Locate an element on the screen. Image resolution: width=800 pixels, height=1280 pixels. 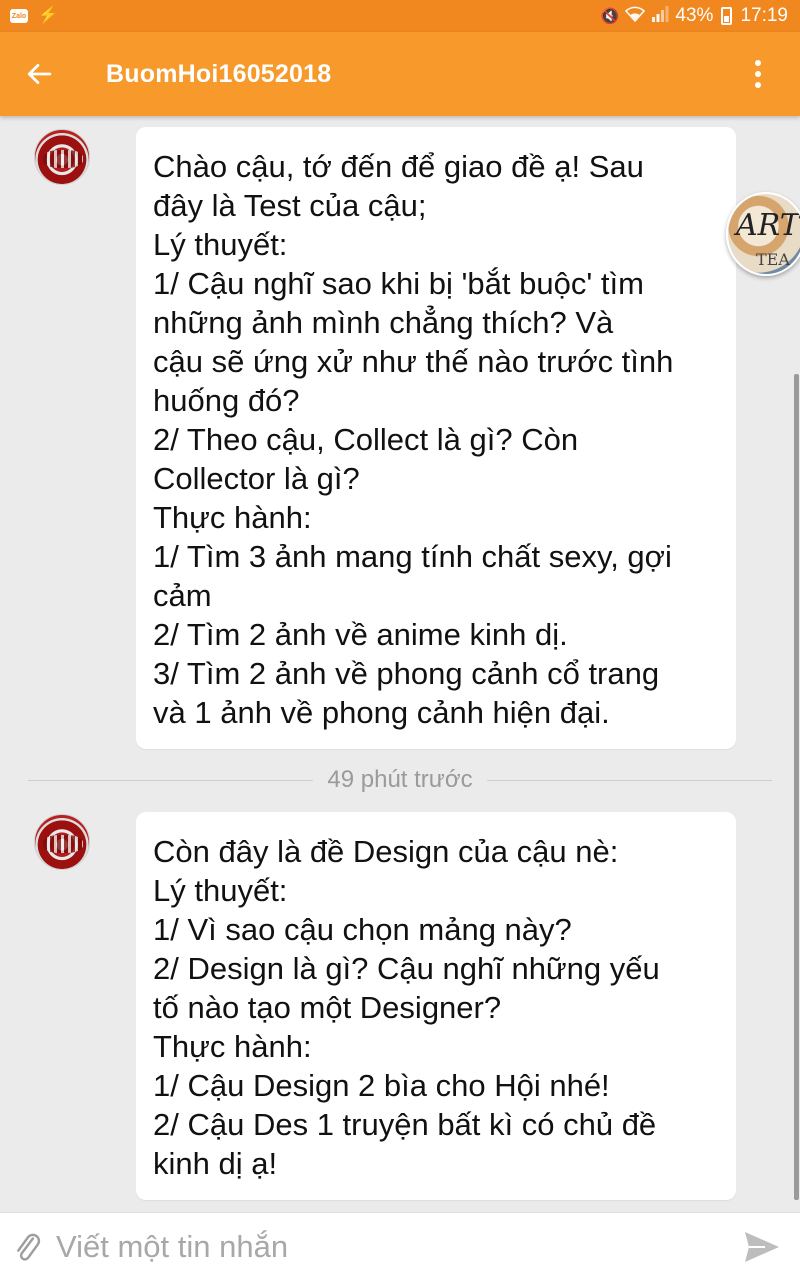
battery-icon is located at coordinates (727, 16).